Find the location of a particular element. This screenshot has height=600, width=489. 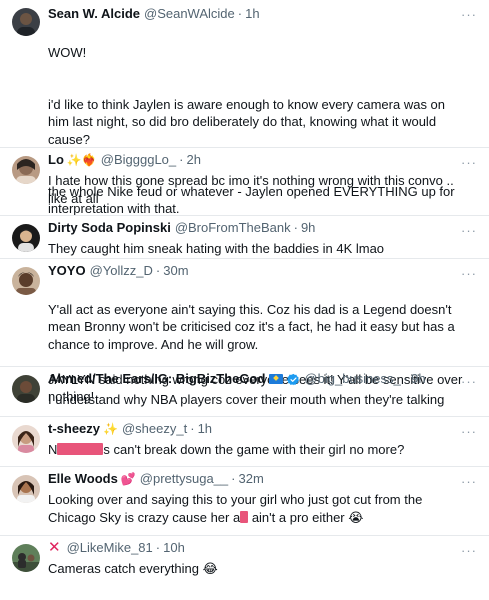

timestamp: 30m is located at coordinates (175, 271).